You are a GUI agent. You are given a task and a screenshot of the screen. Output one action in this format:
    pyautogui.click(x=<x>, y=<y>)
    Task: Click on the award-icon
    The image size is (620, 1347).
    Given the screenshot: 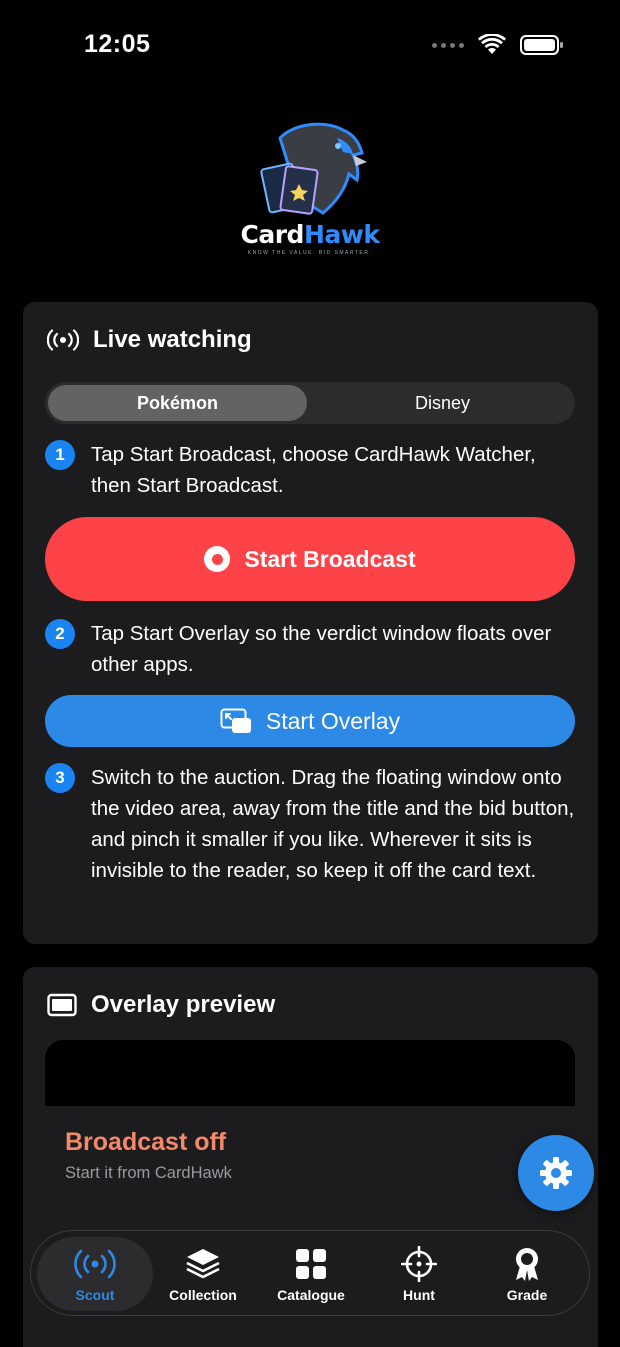 What is the action you would take?
    pyautogui.click(x=527, y=1264)
    